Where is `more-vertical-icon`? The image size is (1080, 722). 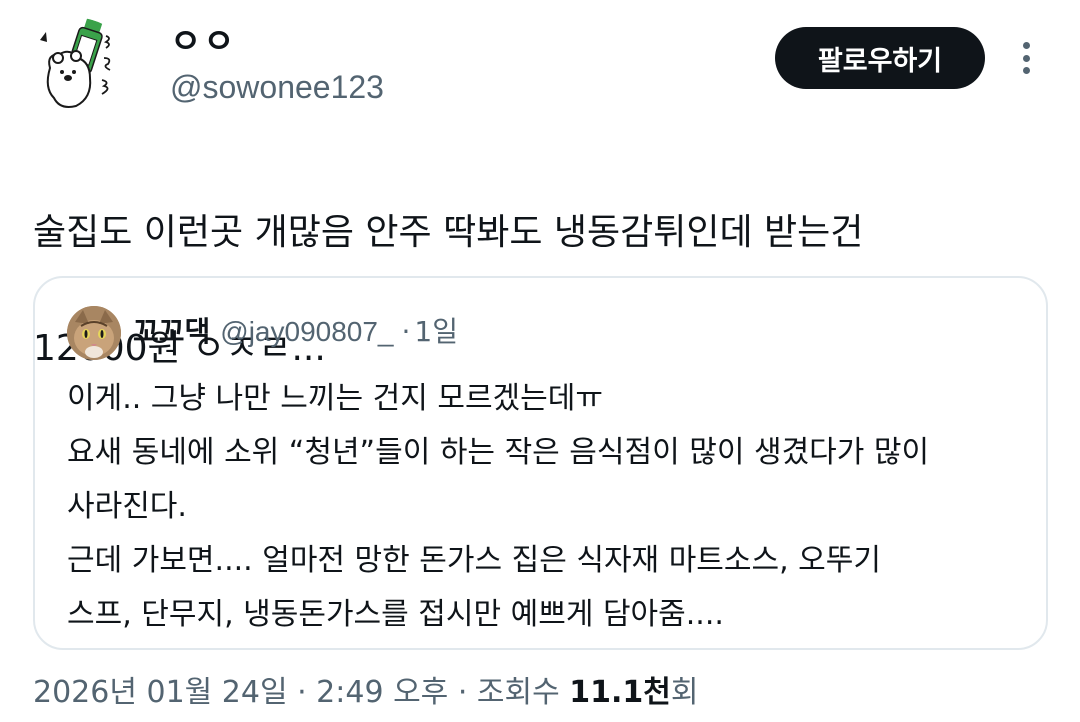 more-vertical-icon is located at coordinates (1026, 58).